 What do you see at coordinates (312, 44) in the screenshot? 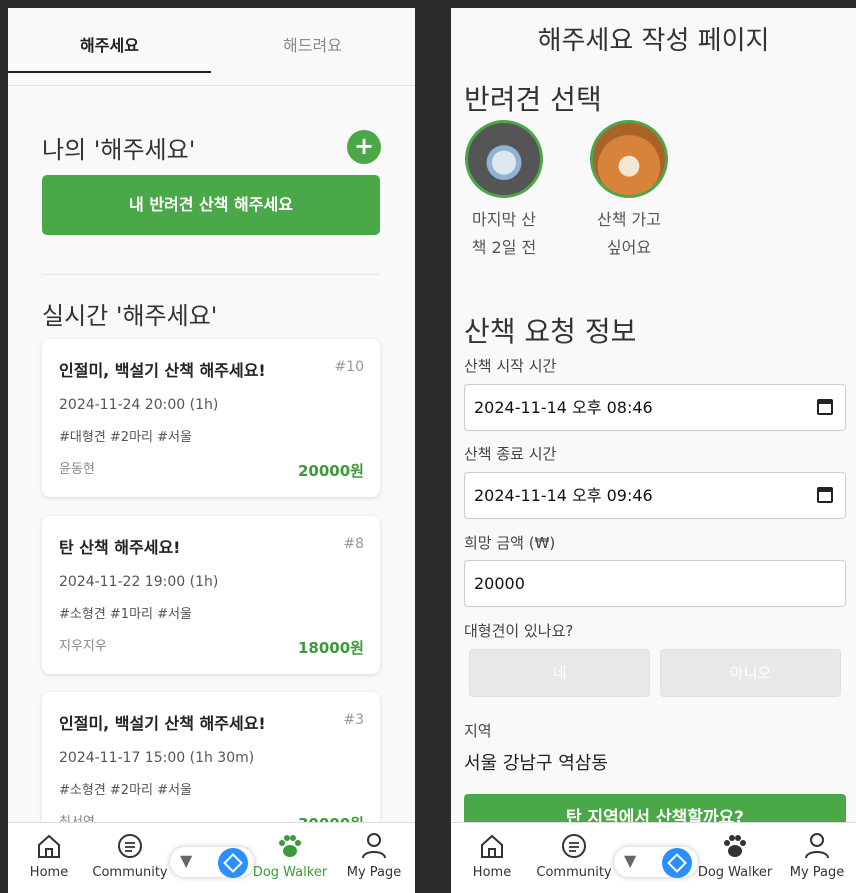
I see `tab-offer: 해드려요` at bounding box center [312, 44].